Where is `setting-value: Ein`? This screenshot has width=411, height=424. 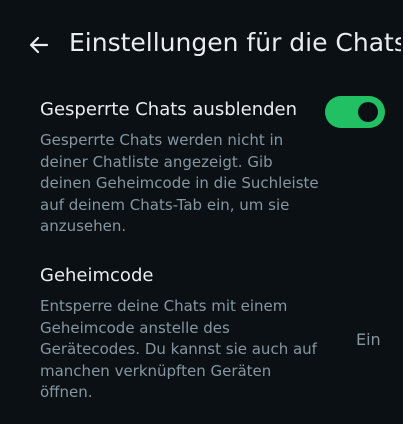 setting-value: Ein is located at coordinates (368, 339).